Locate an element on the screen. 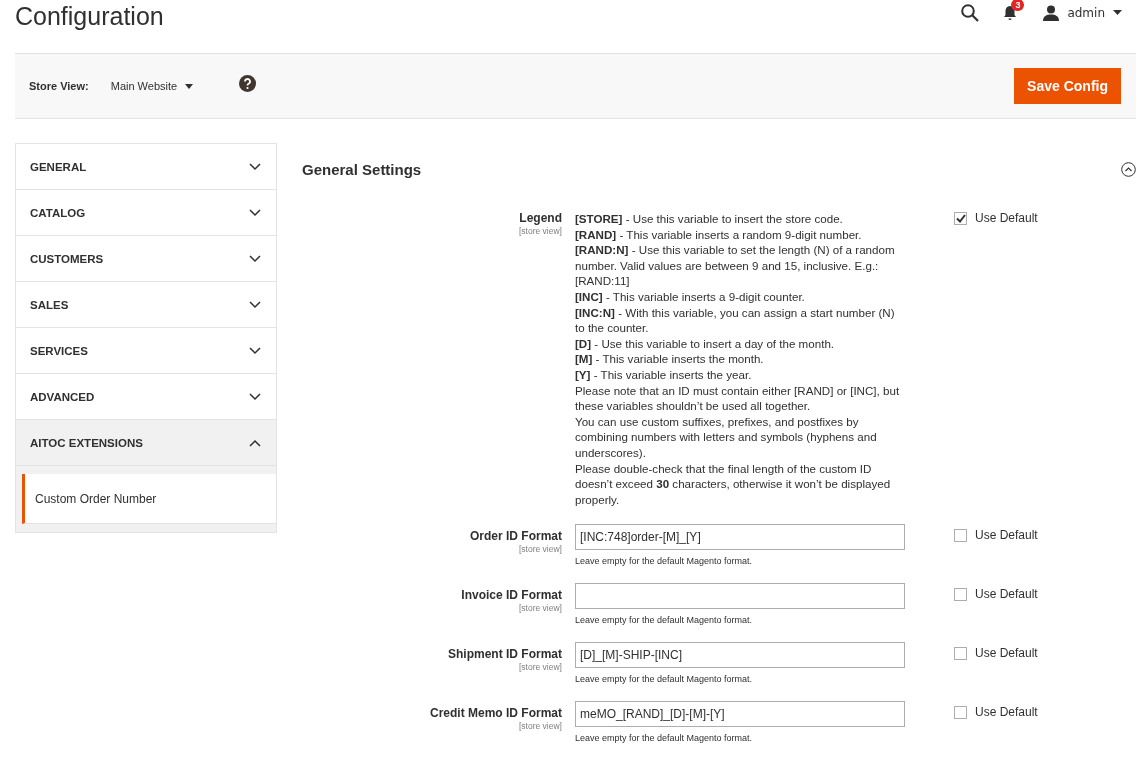 The image size is (1142, 782). user-icon is located at coordinates (1051, 12).